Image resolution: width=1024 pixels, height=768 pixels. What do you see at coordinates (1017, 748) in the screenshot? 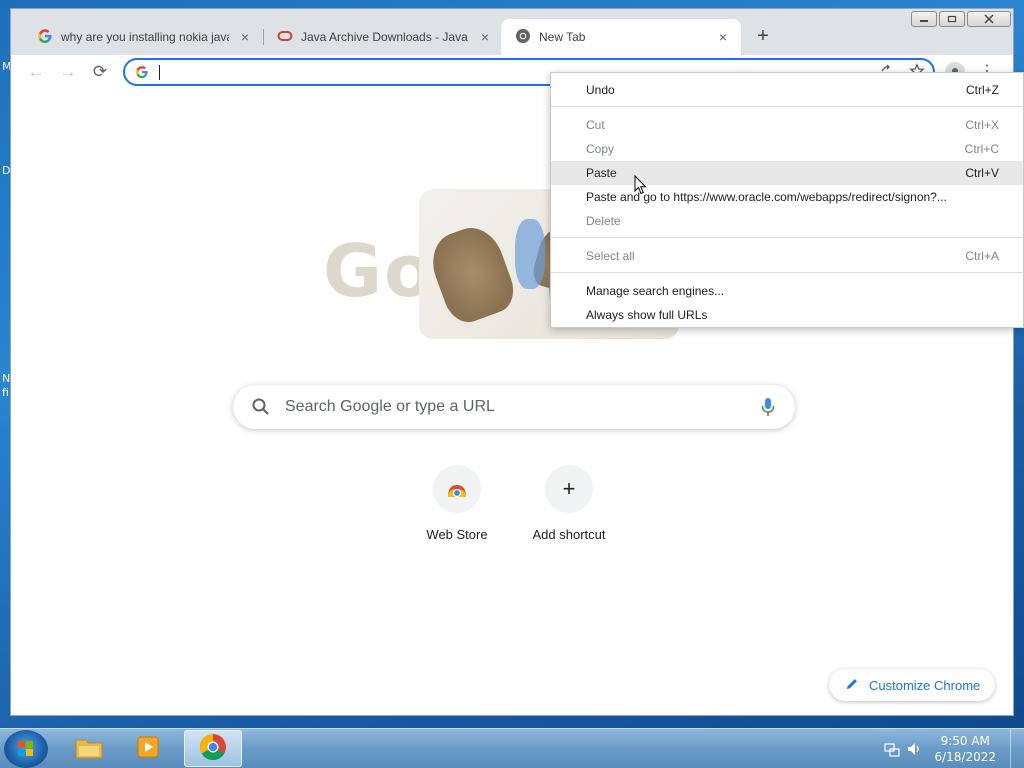
I see `show-desktop-button` at bounding box center [1017, 748].